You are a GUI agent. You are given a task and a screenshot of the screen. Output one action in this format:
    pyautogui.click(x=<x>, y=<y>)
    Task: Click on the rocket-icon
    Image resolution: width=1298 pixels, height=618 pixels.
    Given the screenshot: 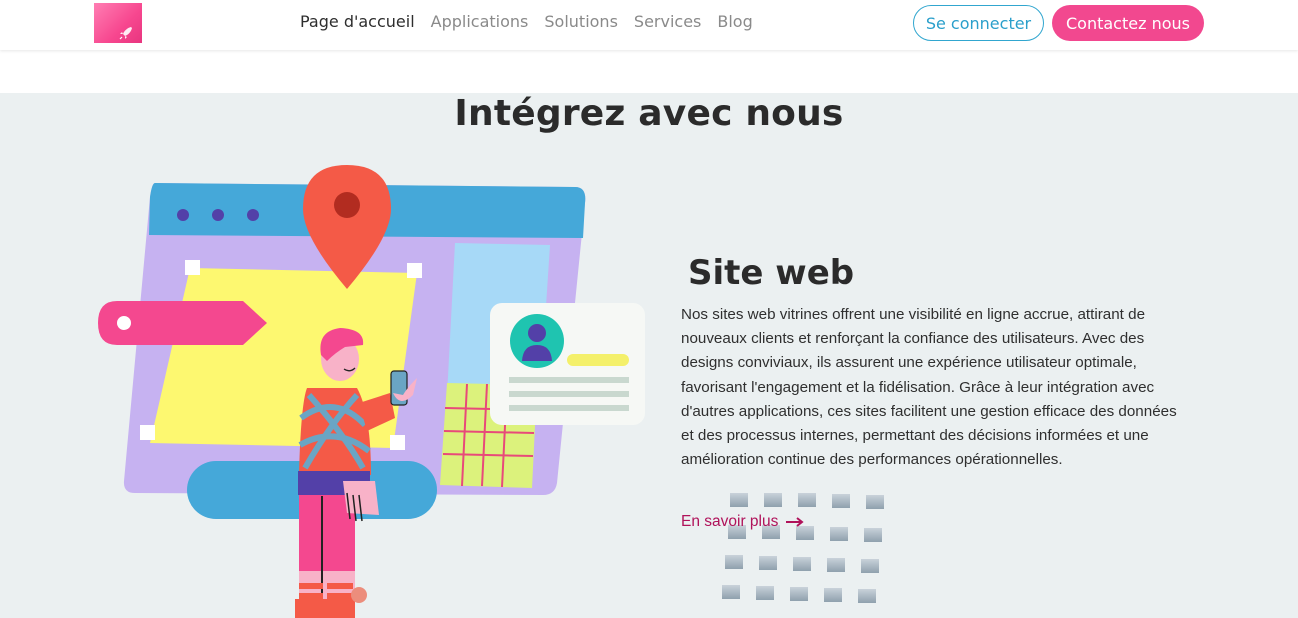 What is the action you would take?
    pyautogui.click(x=125, y=33)
    